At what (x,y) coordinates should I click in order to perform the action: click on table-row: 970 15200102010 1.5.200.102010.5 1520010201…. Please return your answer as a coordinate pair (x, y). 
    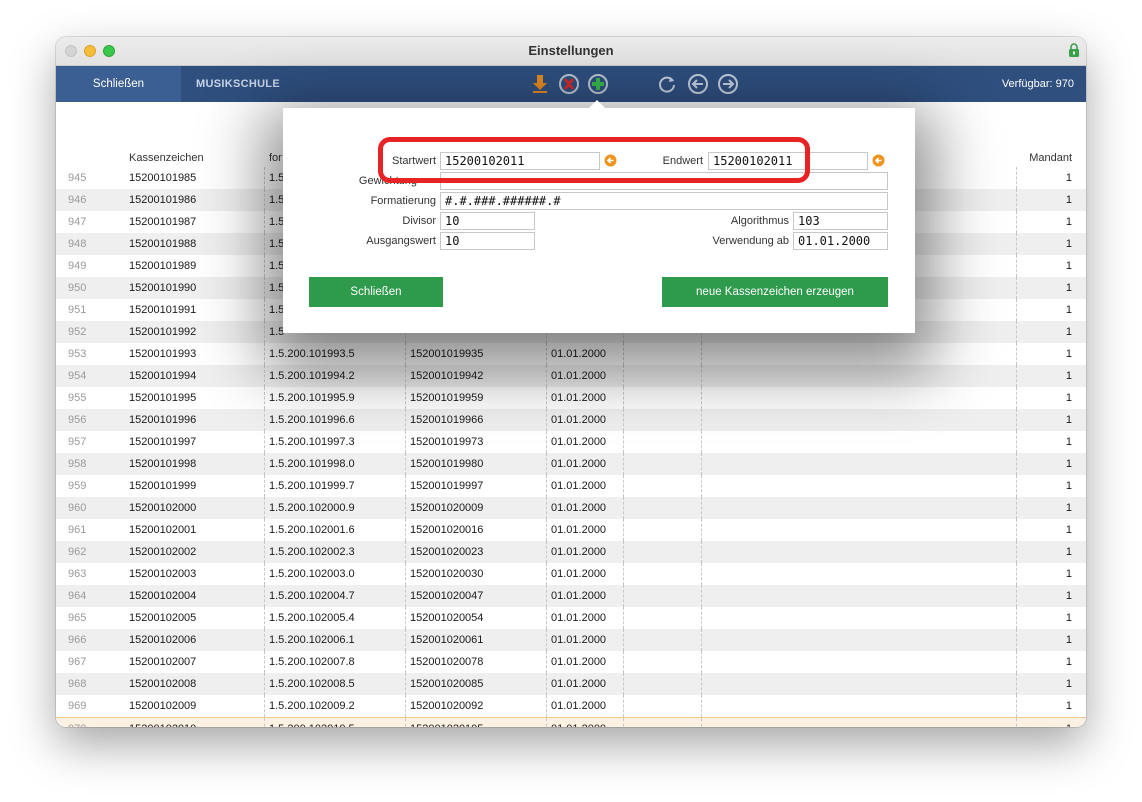
    Looking at the image, I should click on (571, 722).